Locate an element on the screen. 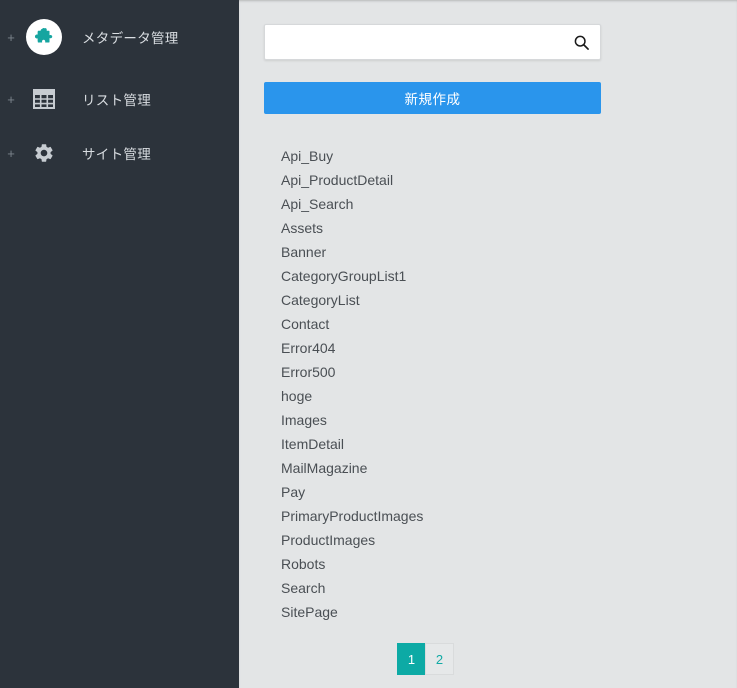 This screenshot has width=737, height=688. sidebar-item-site-management: + サイト管理 is located at coordinates (119, 153).